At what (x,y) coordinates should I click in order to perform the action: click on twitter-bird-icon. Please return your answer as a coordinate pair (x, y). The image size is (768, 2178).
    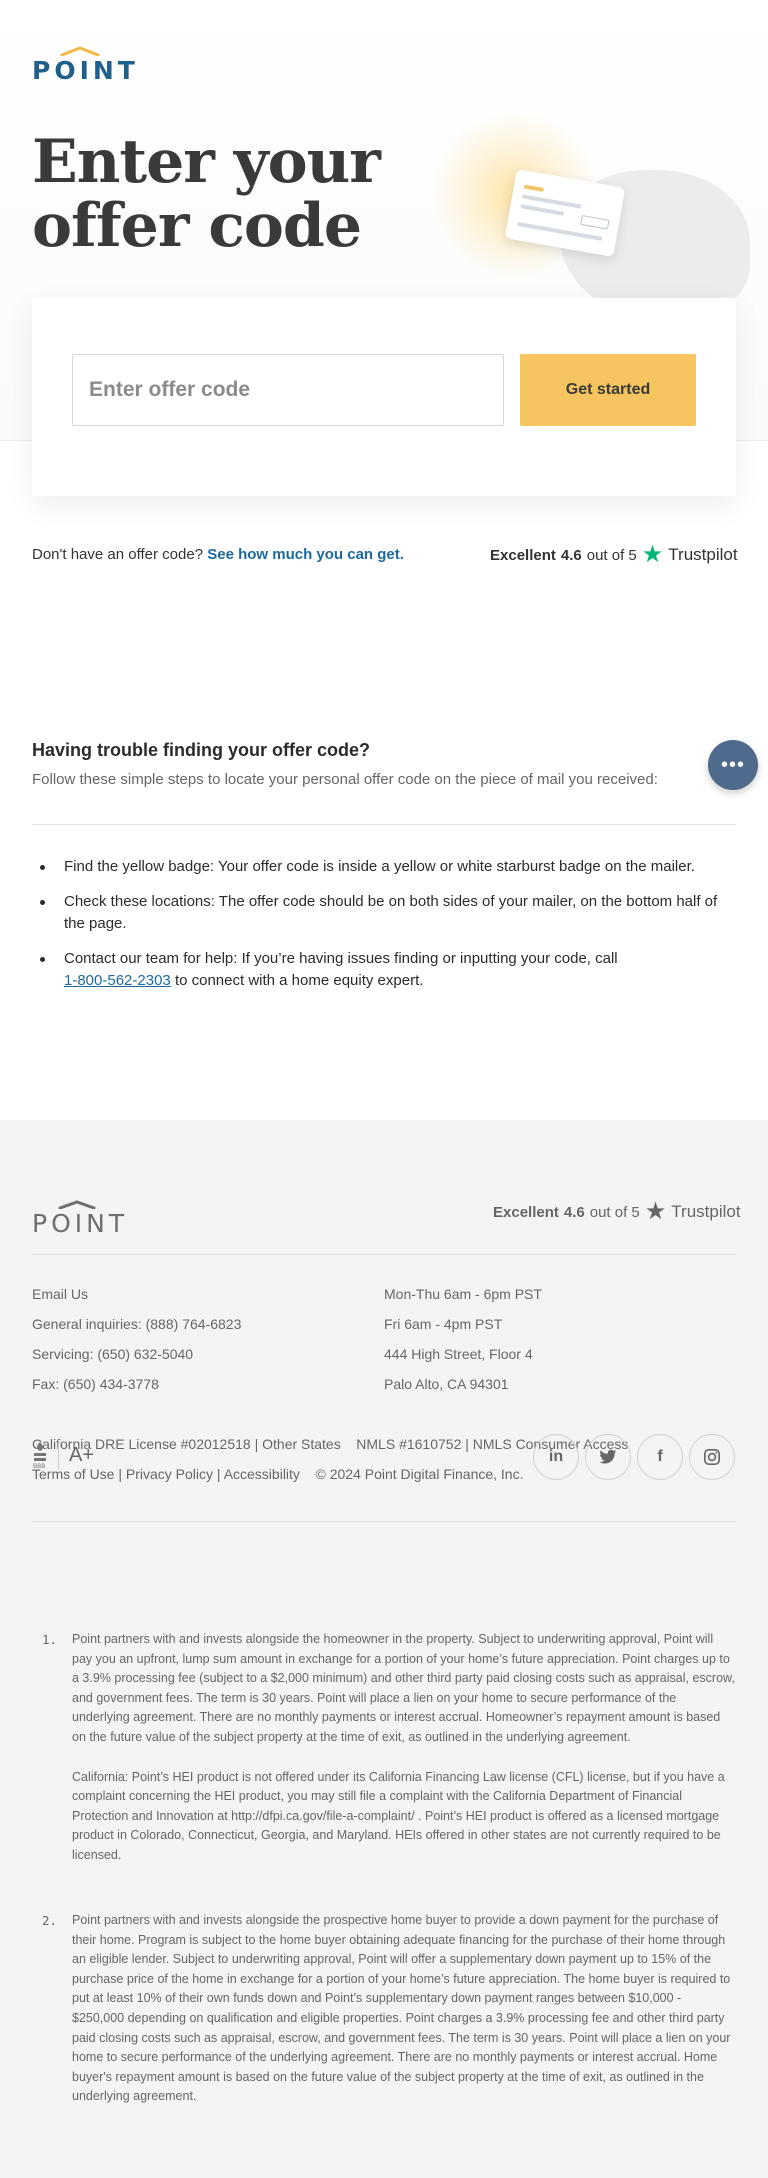
    Looking at the image, I should click on (608, 1456).